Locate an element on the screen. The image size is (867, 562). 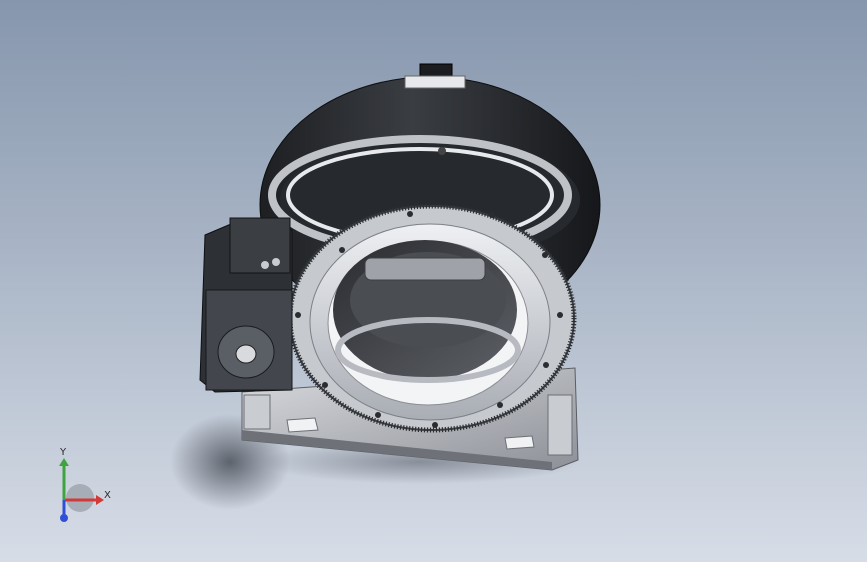
pin-icon is located at coordinates (442, 151).